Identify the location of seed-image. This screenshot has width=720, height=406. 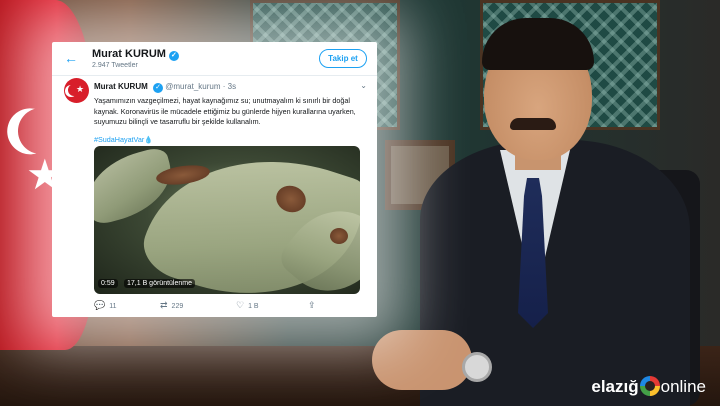
(339, 236).